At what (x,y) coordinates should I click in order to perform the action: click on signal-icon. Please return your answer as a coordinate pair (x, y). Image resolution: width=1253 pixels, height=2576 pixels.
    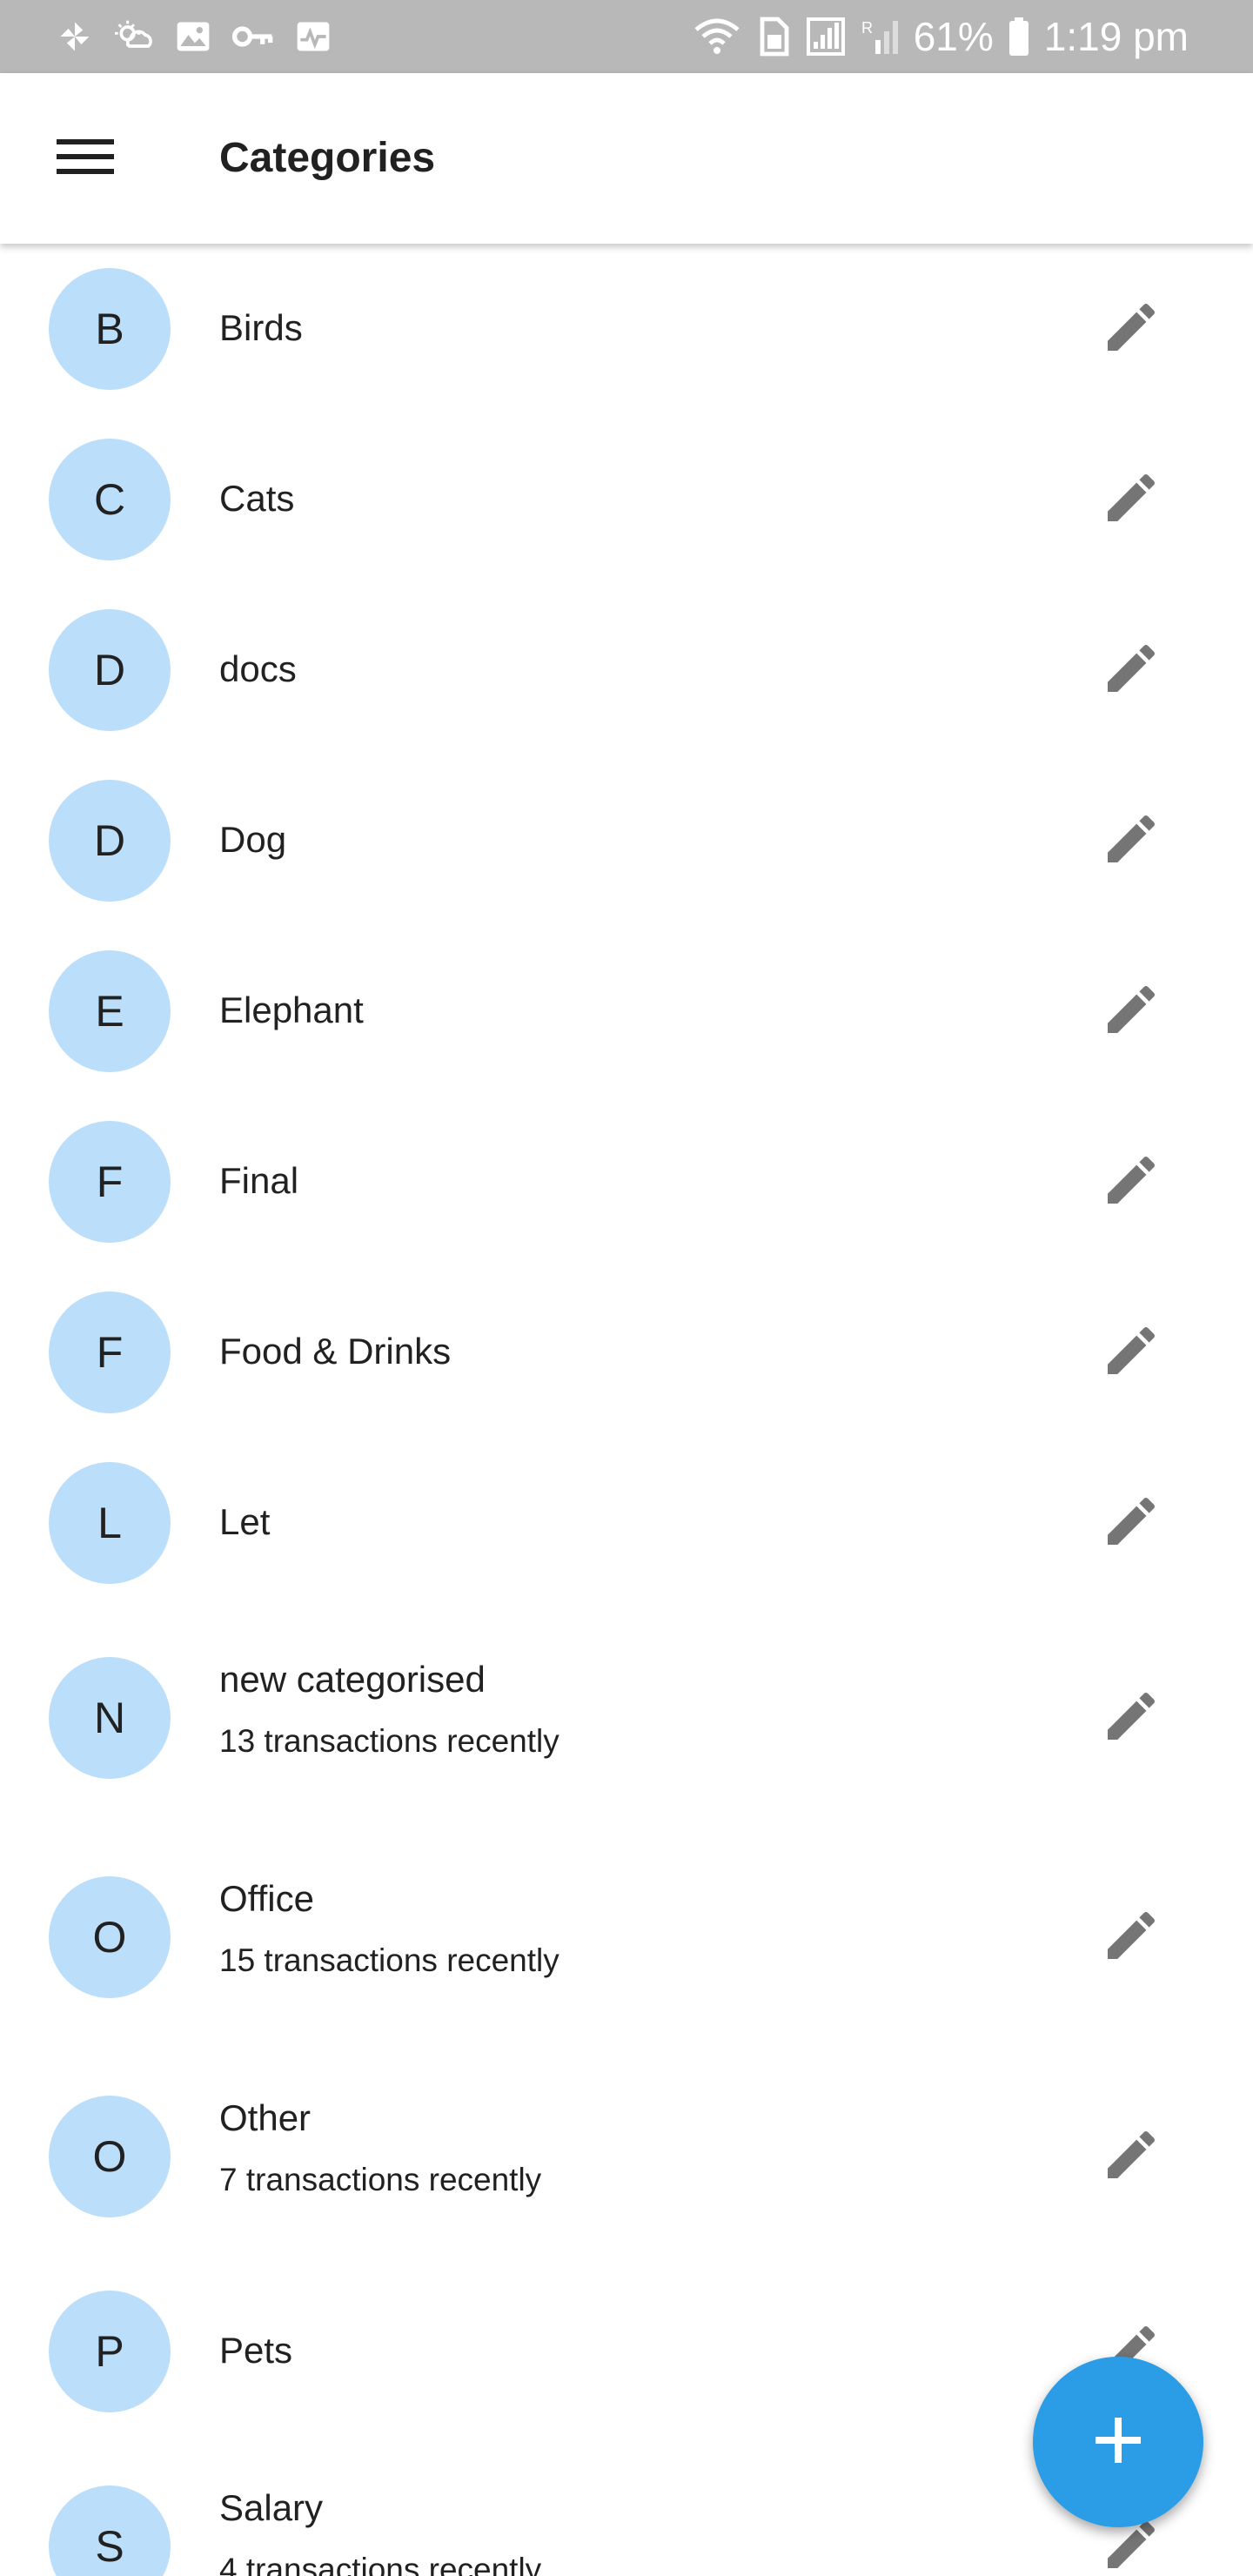
    Looking at the image, I should click on (826, 37).